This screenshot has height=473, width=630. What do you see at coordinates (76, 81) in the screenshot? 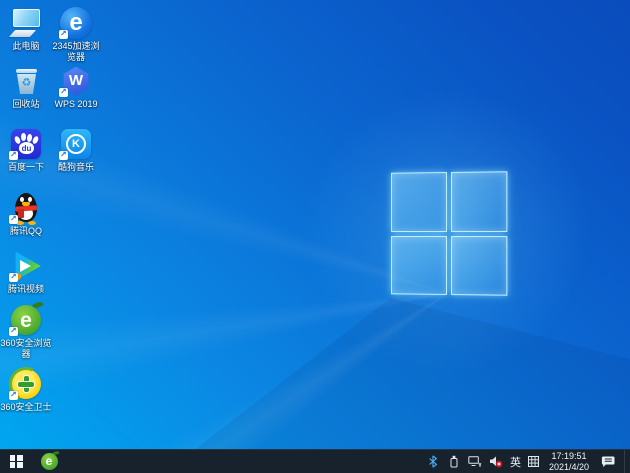
I see `wps-icon` at bounding box center [76, 81].